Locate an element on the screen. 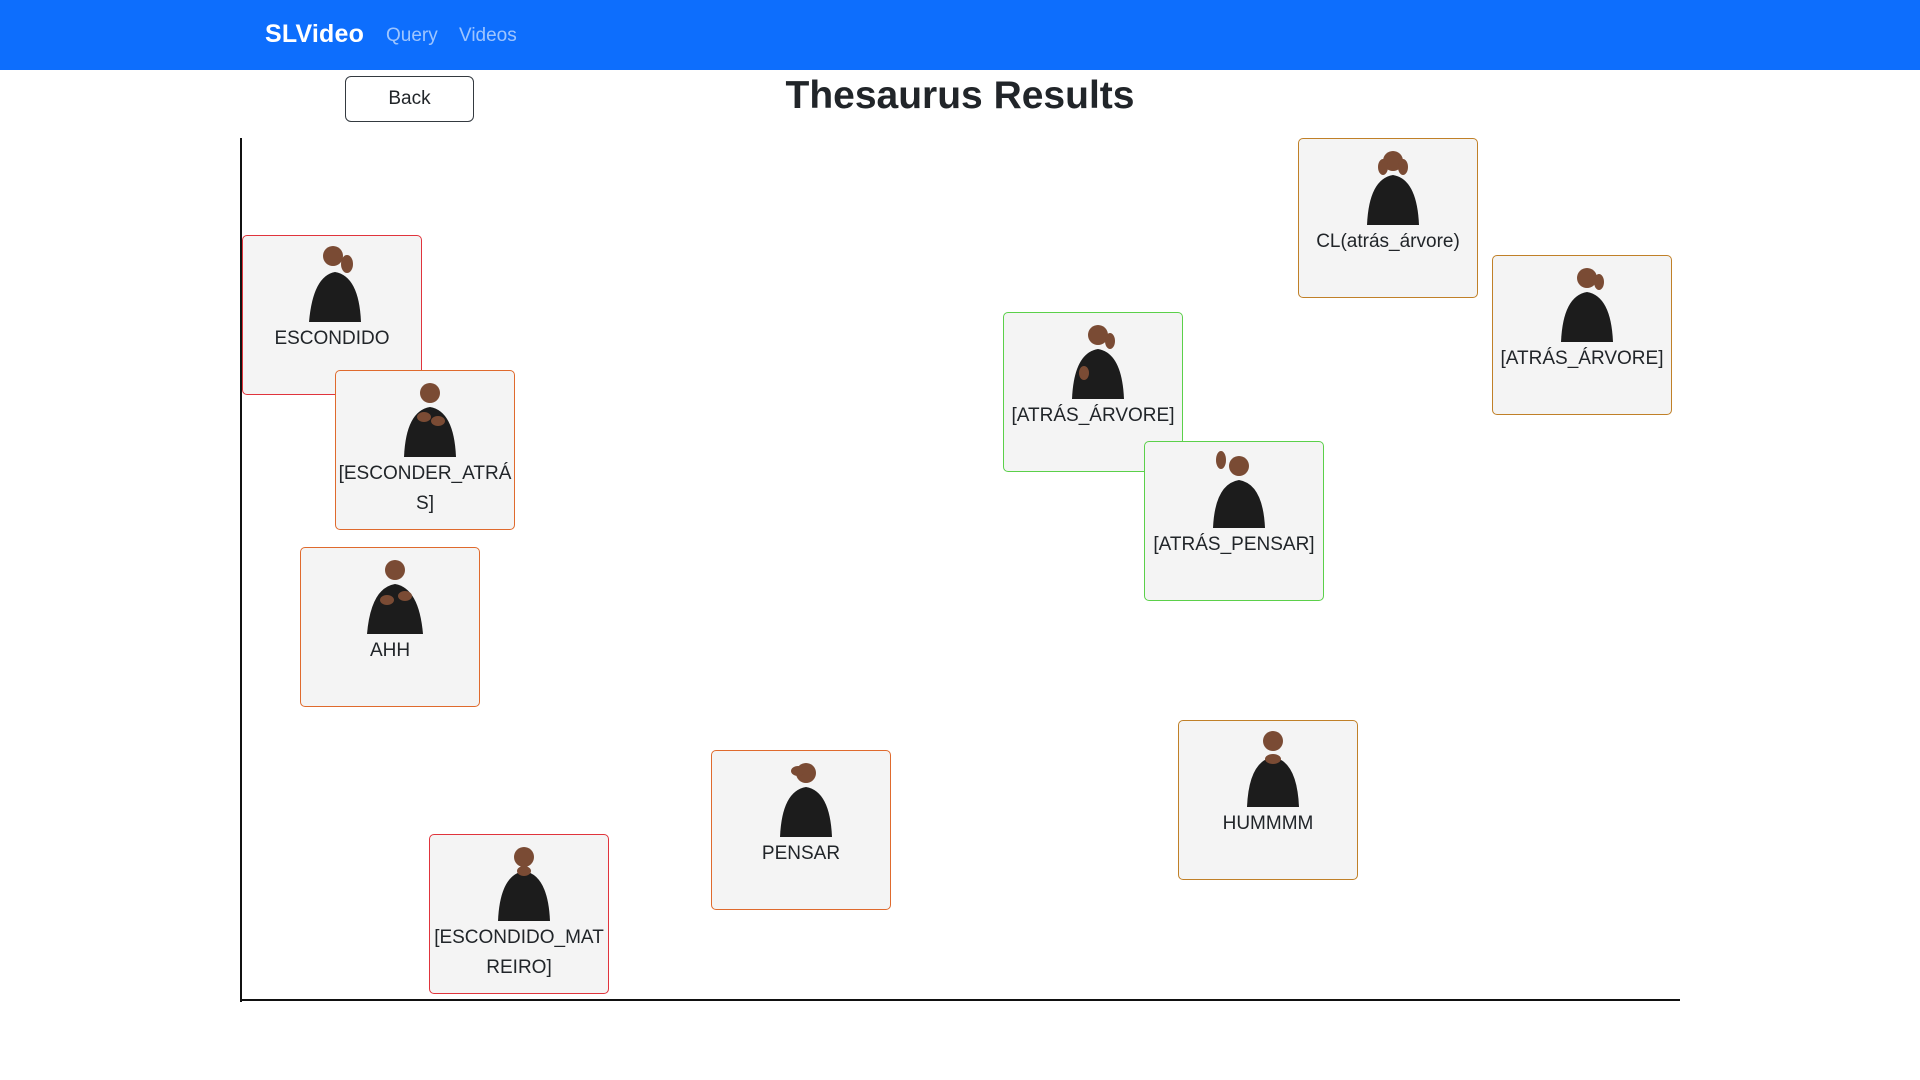  card-label: HUMMMM is located at coordinates (1268, 823).